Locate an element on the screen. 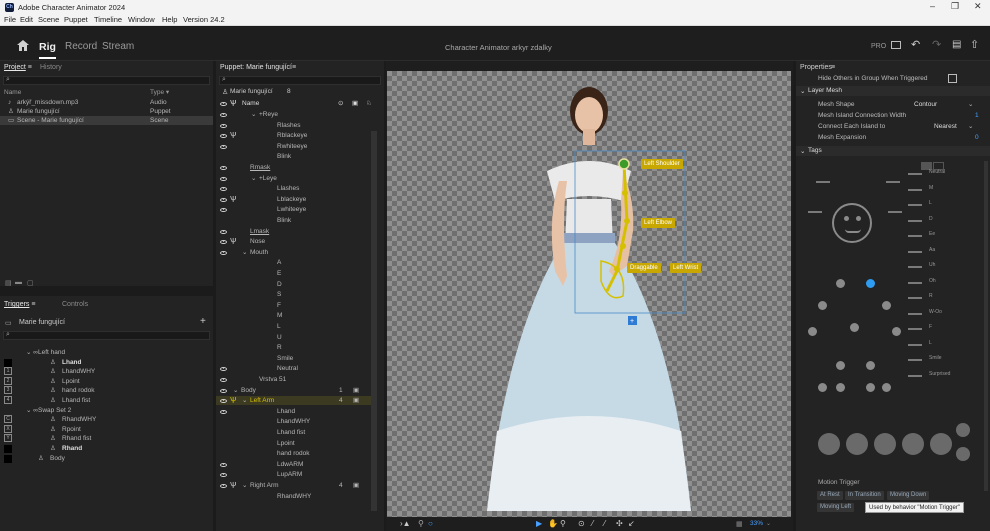 This screenshot has width=990, height=531. mouth-tag-label: W-Oo is located at coordinates (935, 312).